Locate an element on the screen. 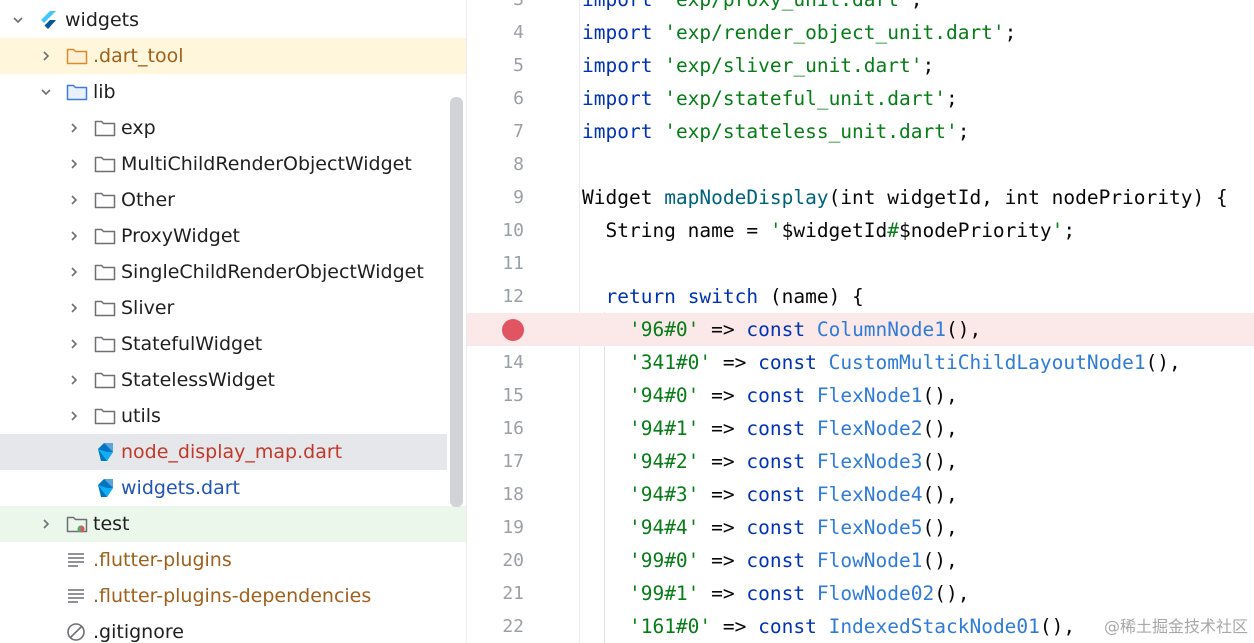  tree-item-label: StatelessWidget is located at coordinates (198, 380).